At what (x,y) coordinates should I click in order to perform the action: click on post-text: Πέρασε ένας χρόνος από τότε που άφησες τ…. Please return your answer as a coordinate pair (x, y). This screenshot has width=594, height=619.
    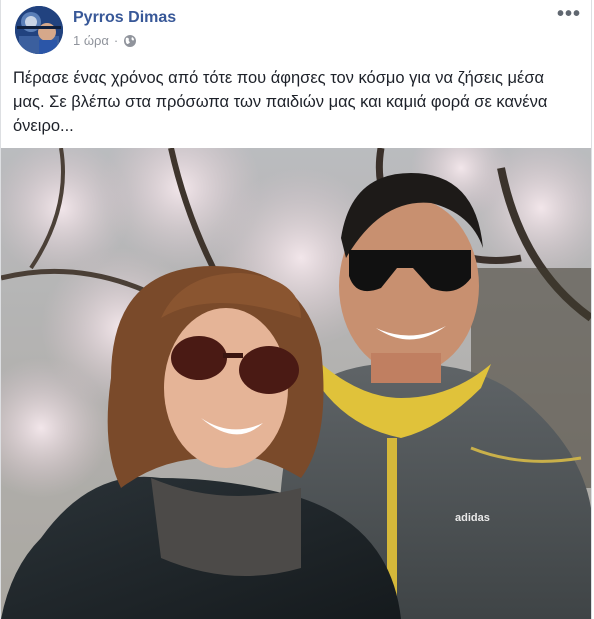
    Looking at the image, I should click on (280, 102).